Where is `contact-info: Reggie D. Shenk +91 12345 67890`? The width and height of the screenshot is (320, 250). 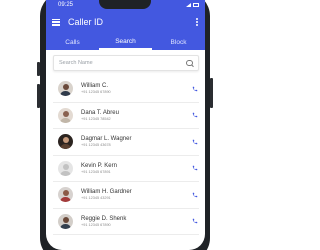 contact-info: Reggie D. Shenk +91 12345 67890 is located at coordinates (135, 221).